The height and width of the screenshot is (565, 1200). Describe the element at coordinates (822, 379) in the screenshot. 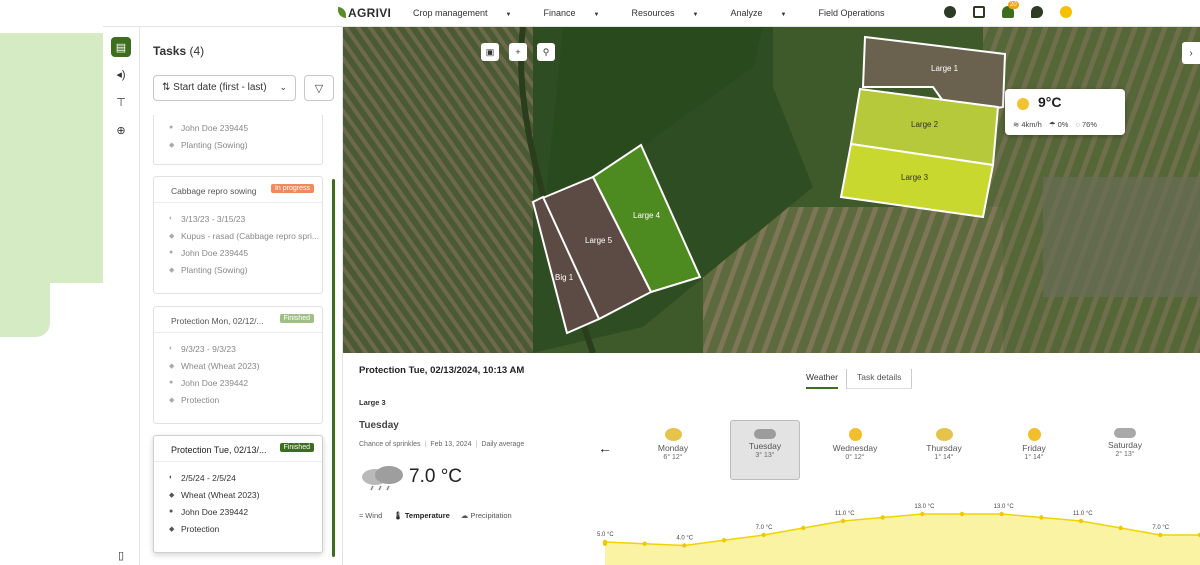

I see `tab-weather: Weather` at that location.